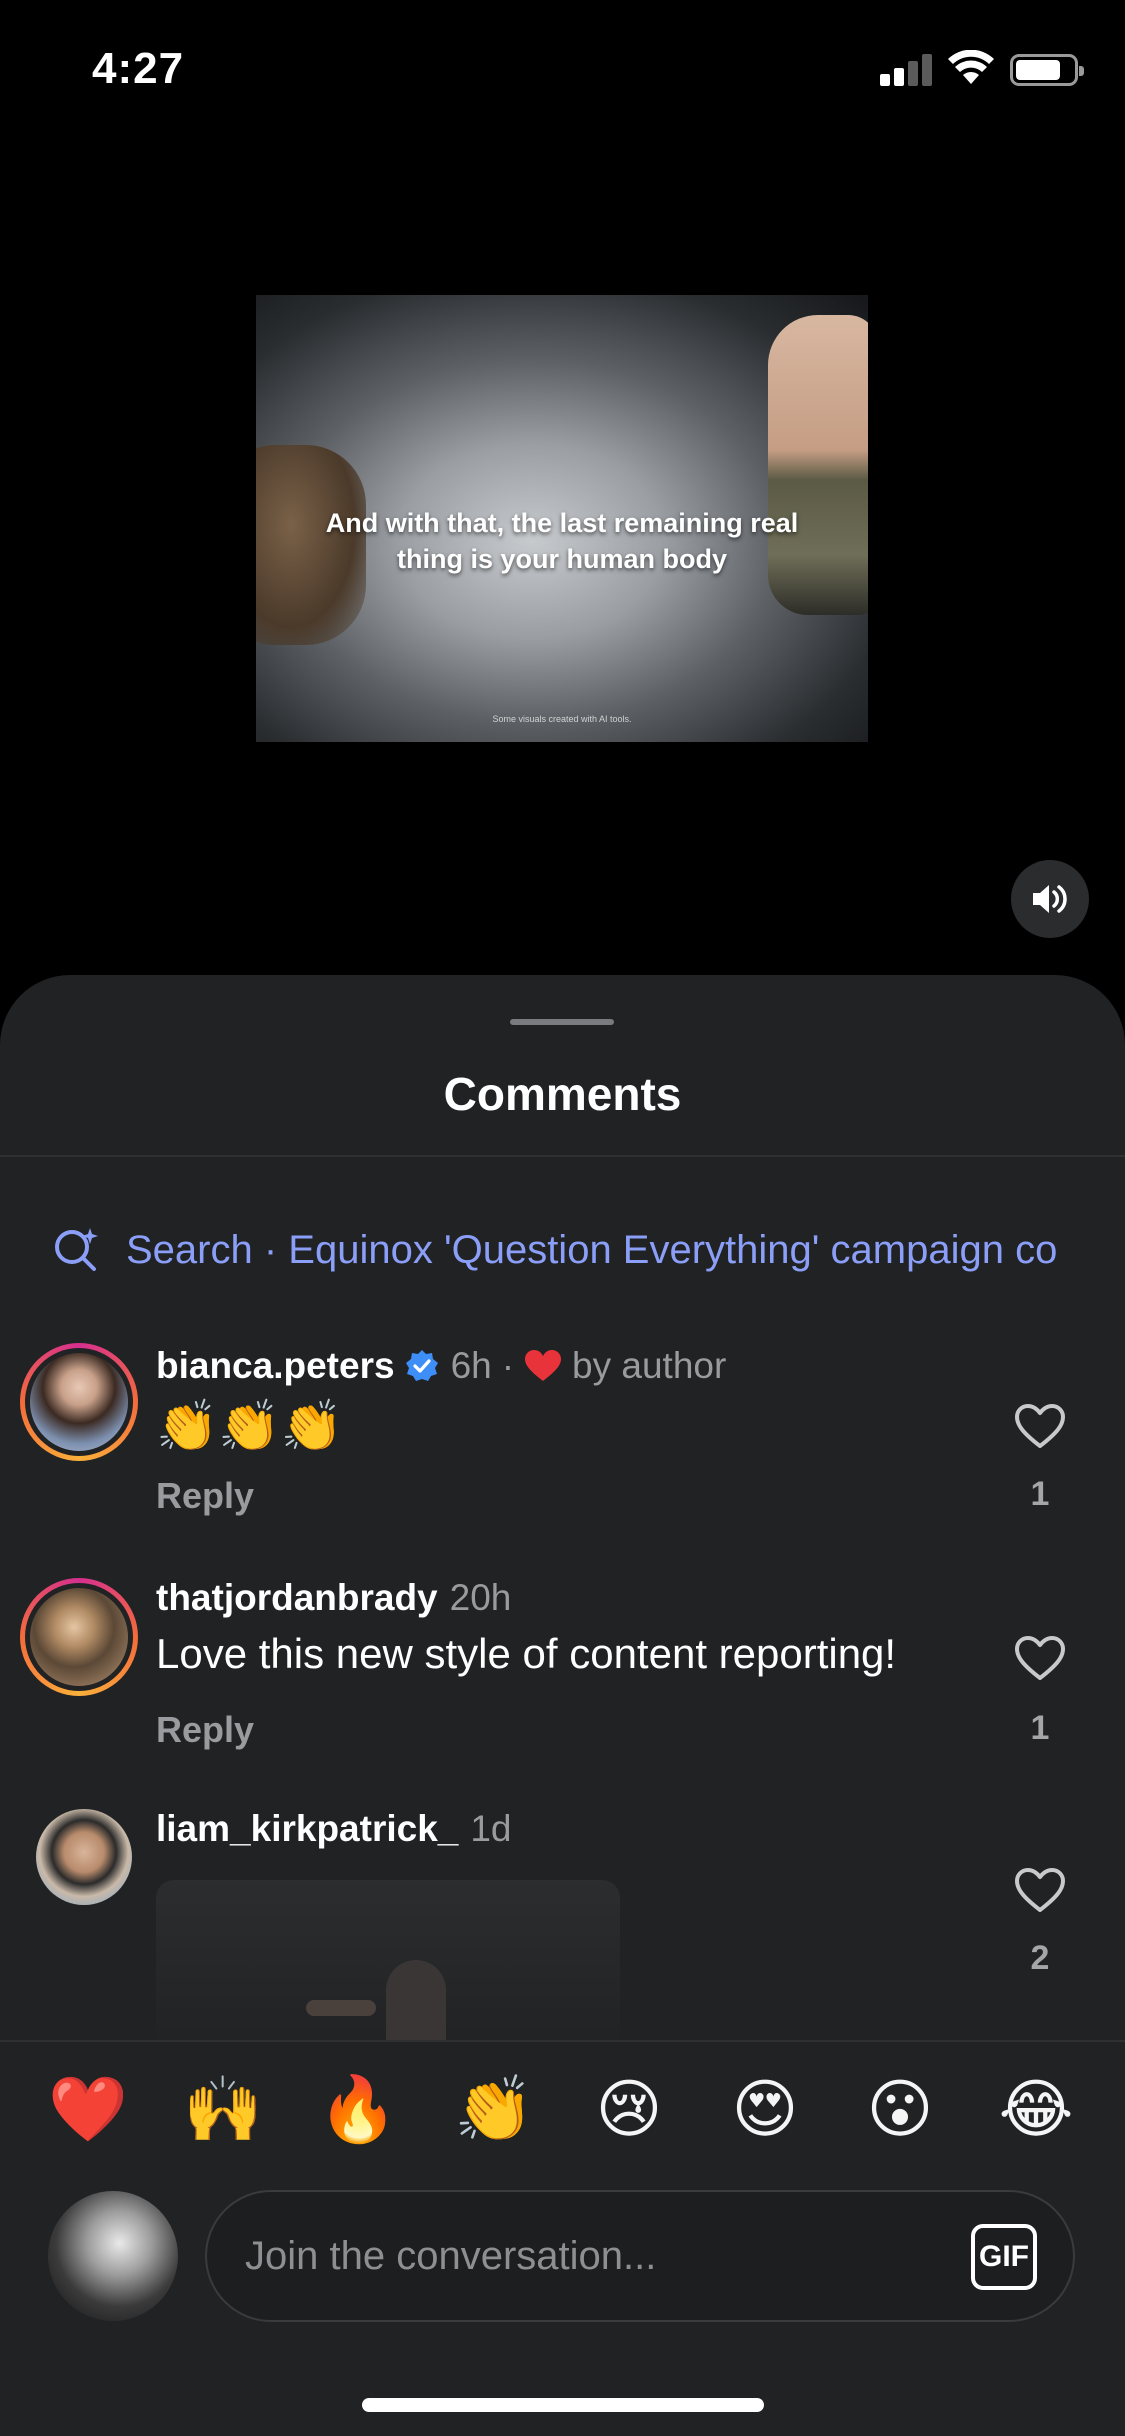 The height and width of the screenshot is (2436, 1125). Describe the element at coordinates (491, 1828) in the screenshot. I see `comment-time: 1d` at that location.